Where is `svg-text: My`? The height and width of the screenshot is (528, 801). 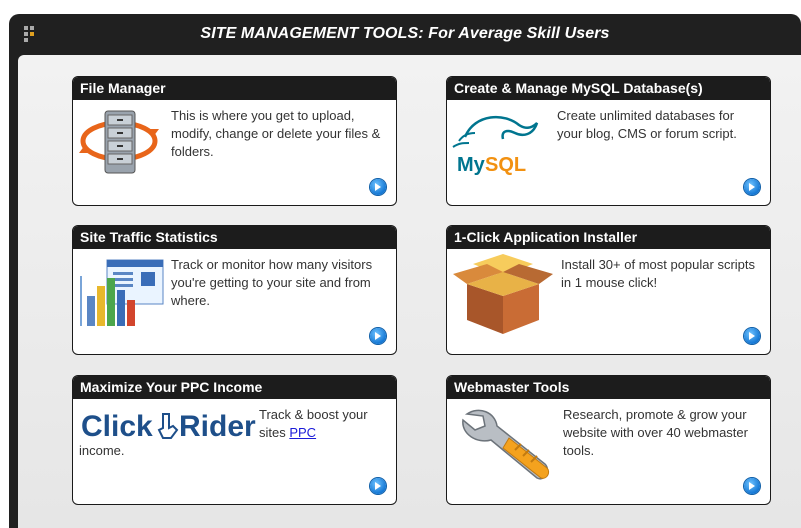
svg-text: My is located at coordinates (471, 165).